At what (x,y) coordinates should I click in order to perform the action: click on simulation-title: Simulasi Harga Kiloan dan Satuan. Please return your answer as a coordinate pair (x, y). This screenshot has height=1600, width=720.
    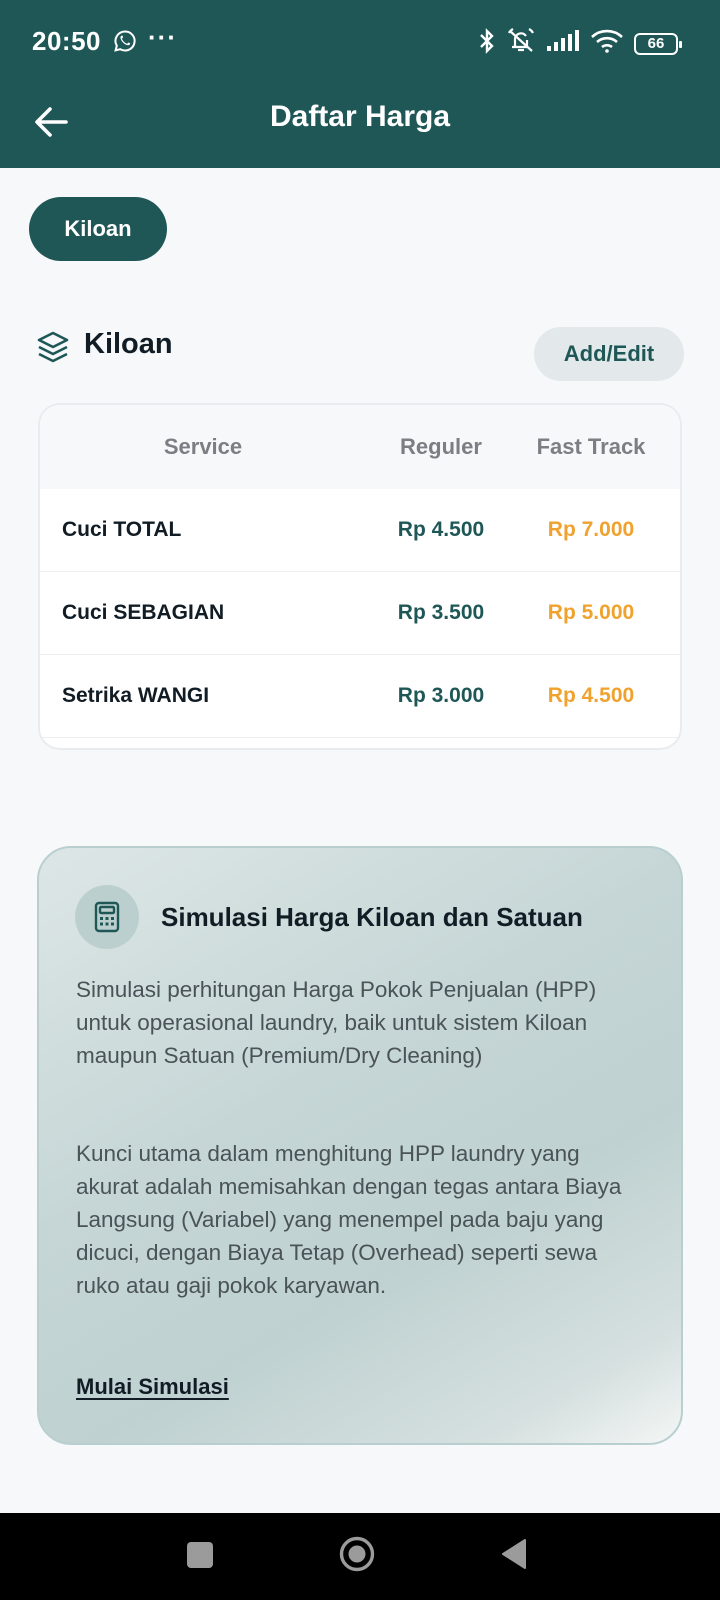
    Looking at the image, I should click on (372, 917).